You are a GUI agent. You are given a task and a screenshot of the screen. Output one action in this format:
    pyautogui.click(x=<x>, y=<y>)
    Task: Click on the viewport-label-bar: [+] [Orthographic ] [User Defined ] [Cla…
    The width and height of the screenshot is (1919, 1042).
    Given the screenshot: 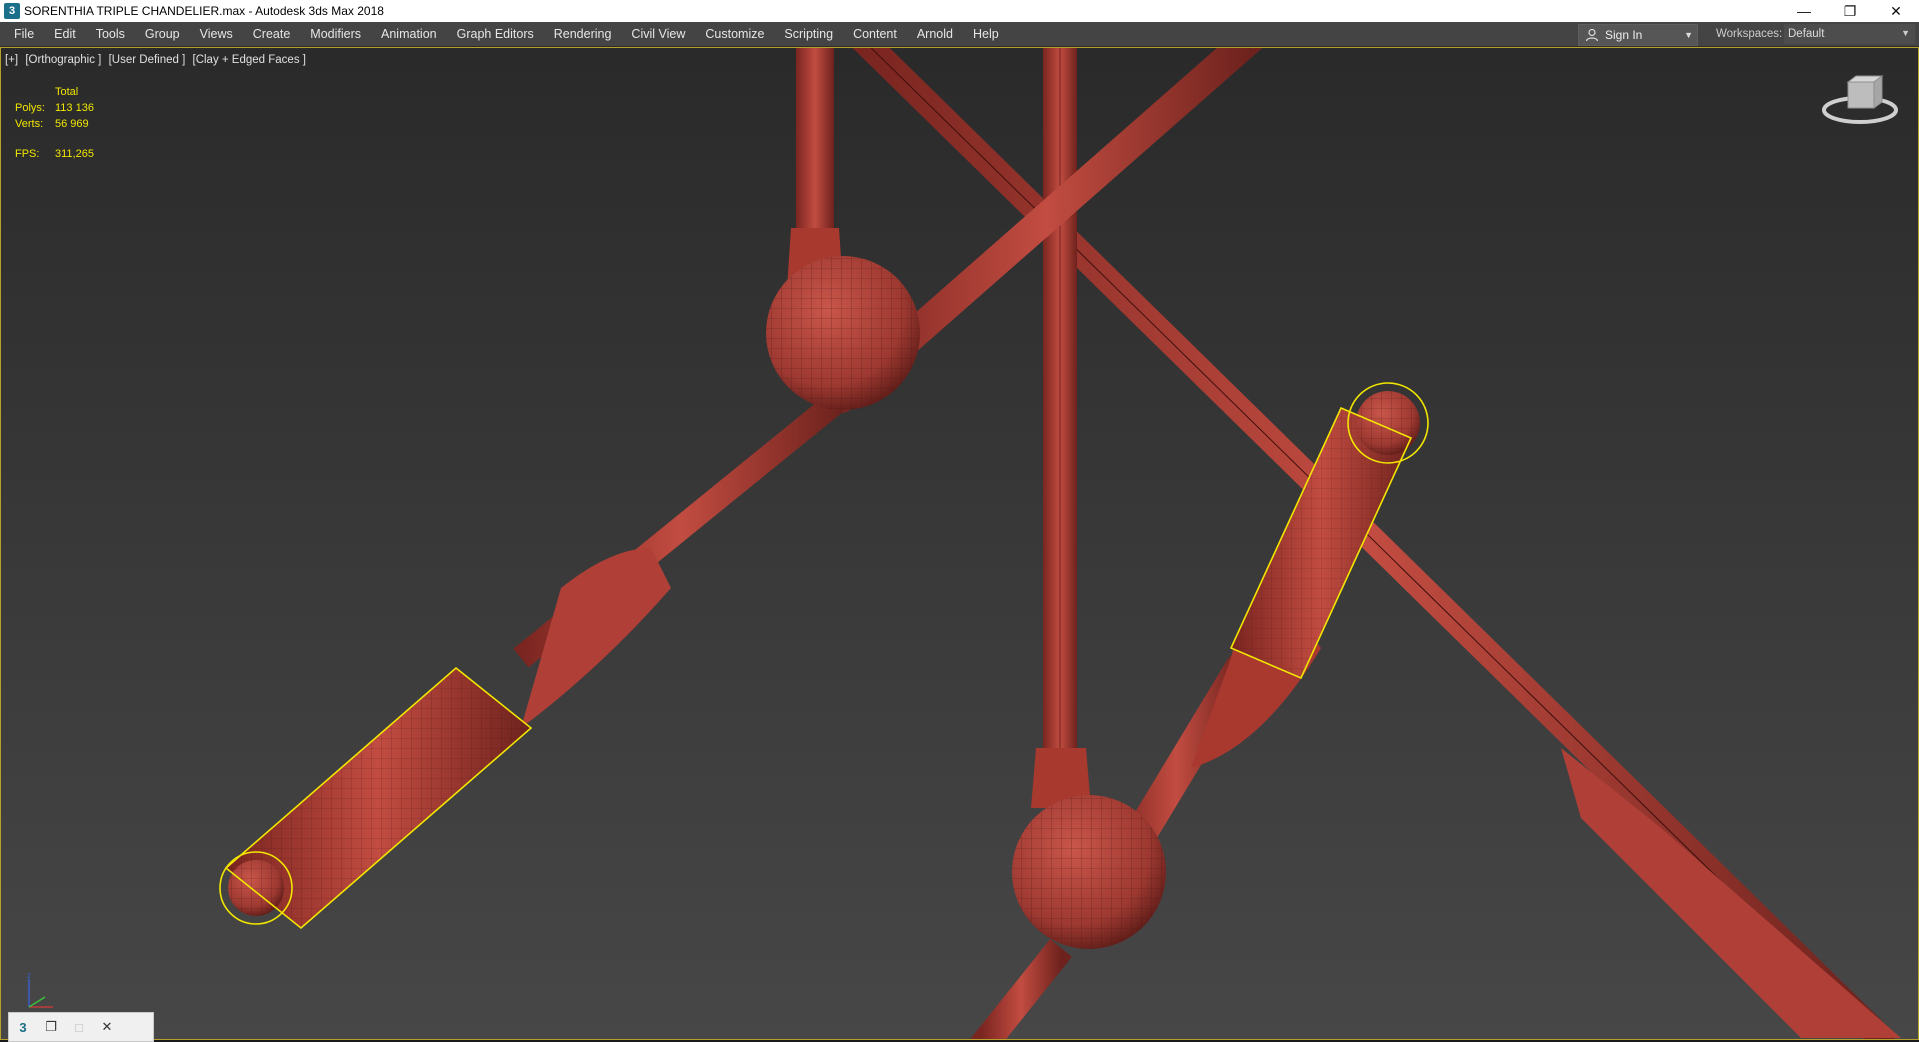 What is the action you would take?
    pyautogui.click(x=157, y=60)
    